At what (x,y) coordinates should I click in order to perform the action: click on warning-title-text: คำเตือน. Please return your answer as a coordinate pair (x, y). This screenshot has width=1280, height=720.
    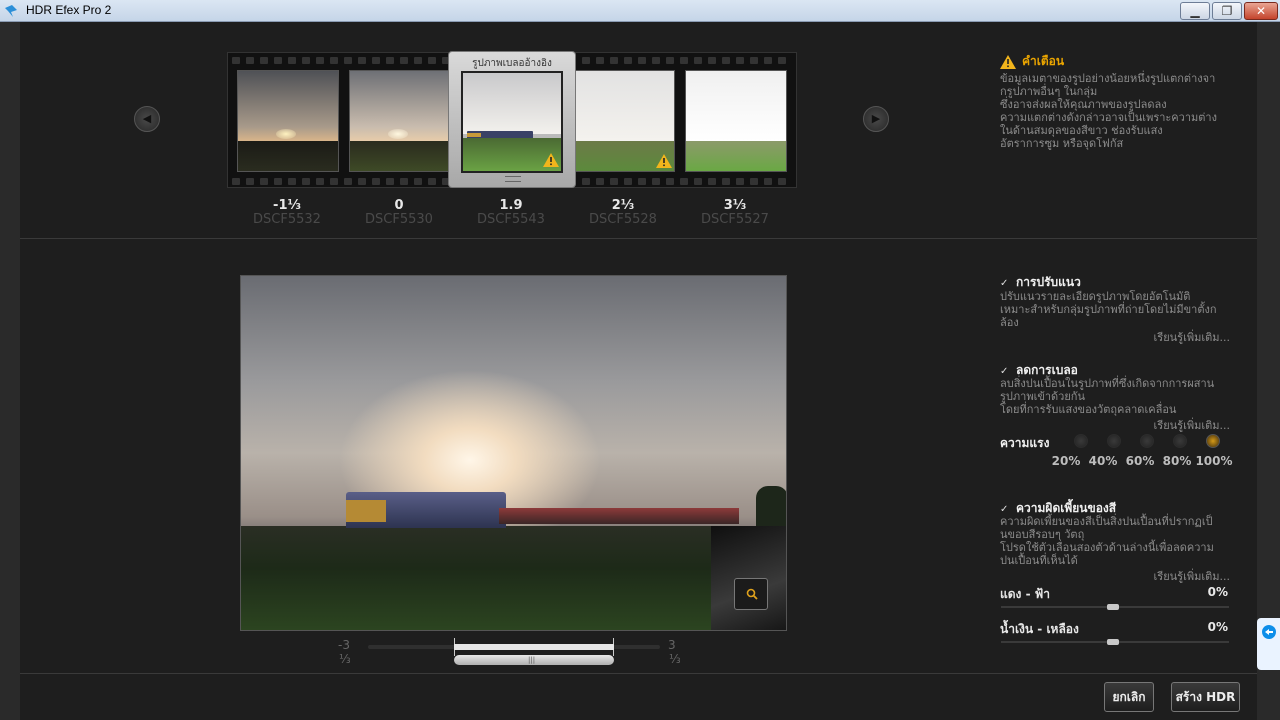
    Looking at the image, I should click on (1043, 61).